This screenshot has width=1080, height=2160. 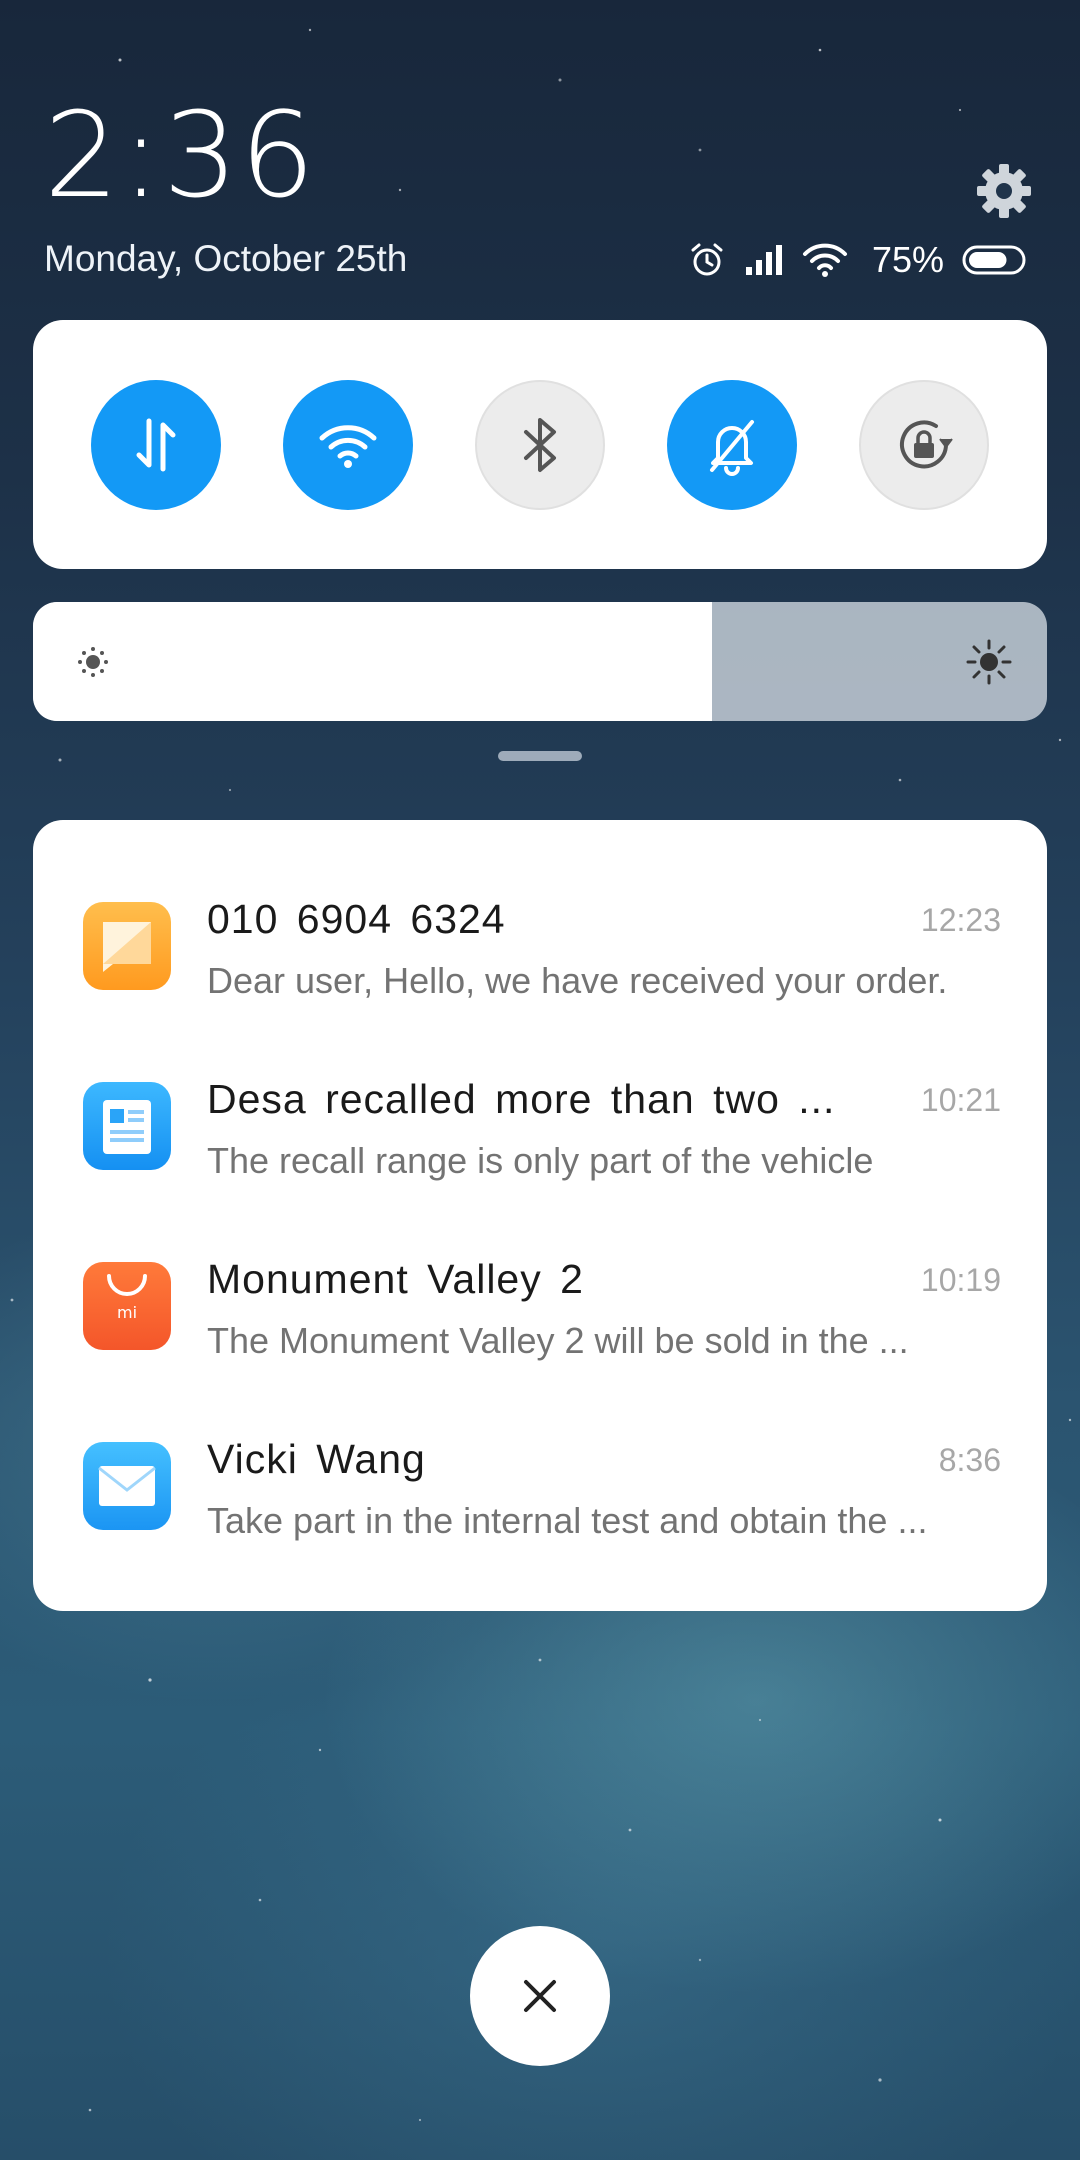 I want to click on brightness-low-icon, so click(x=93, y=662).